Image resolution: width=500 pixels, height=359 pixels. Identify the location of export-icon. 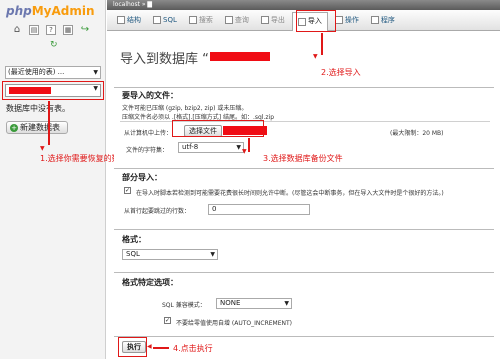
(264, 20).